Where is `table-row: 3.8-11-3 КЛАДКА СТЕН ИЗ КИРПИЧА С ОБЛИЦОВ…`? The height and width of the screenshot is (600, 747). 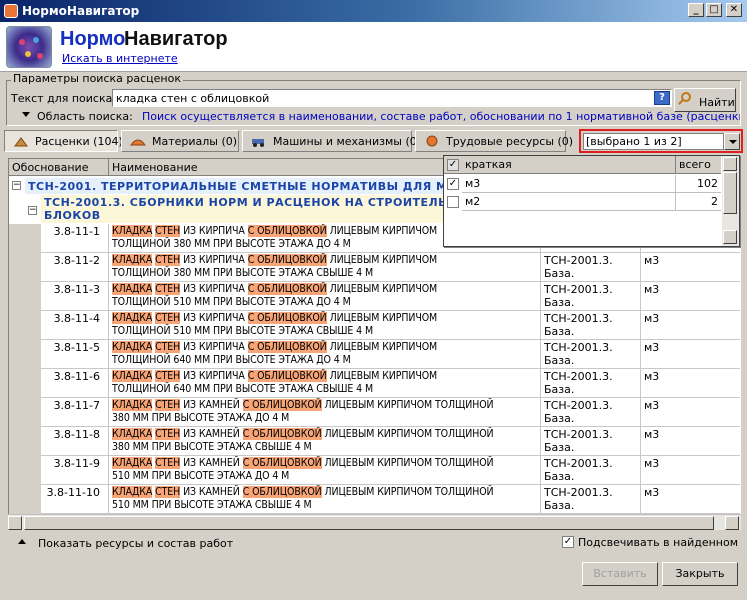 table-row: 3.8-11-3 КЛАДКА СТЕН ИЗ КИРПИЧА С ОБЛИЦОВ… is located at coordinates (374, 296).